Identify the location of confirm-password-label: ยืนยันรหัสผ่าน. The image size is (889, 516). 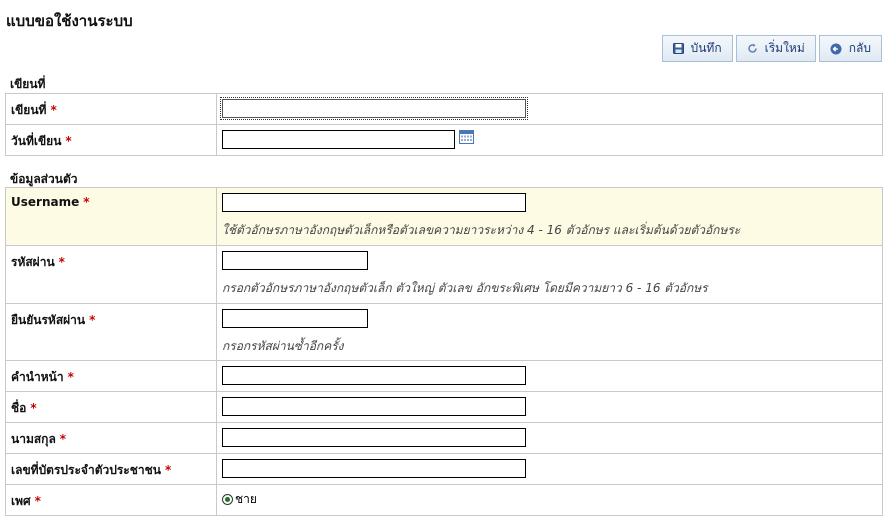
(48, 320).